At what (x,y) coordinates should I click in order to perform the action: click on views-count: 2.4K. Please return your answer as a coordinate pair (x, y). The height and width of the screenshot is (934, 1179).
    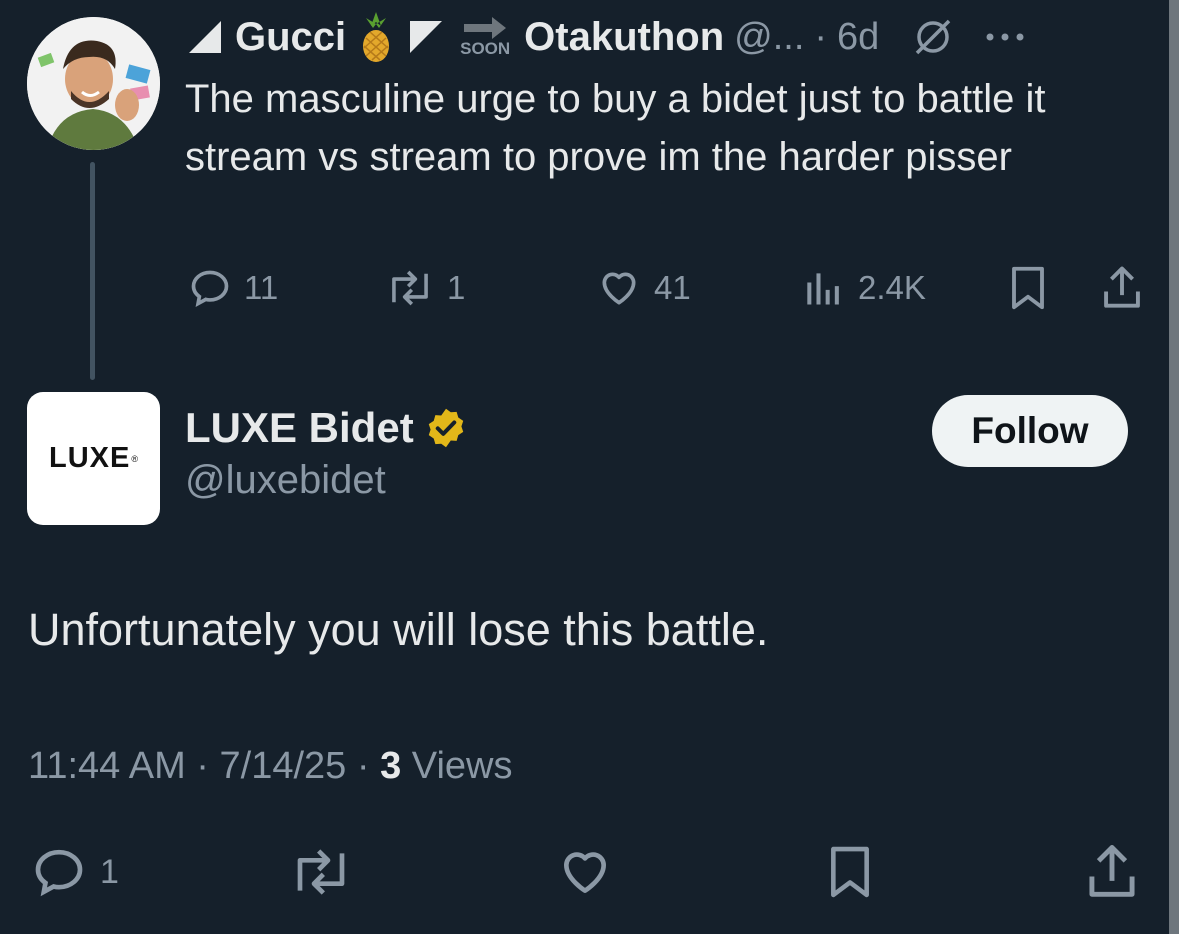
    Looking at the image, I should click on (892, 287).